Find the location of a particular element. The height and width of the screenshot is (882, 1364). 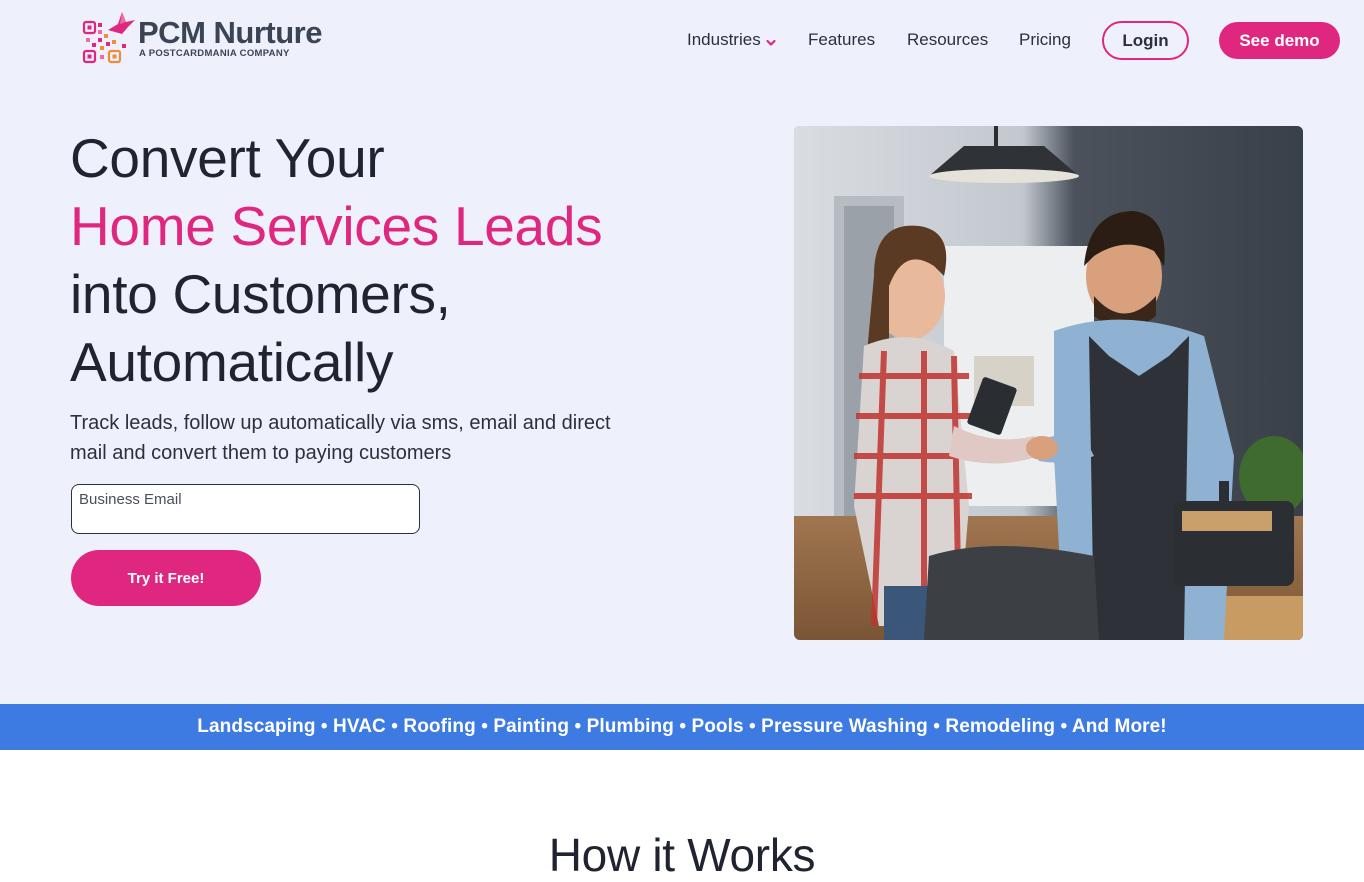

try-free-button: Try it Free! is located at coordinates (166, 578).